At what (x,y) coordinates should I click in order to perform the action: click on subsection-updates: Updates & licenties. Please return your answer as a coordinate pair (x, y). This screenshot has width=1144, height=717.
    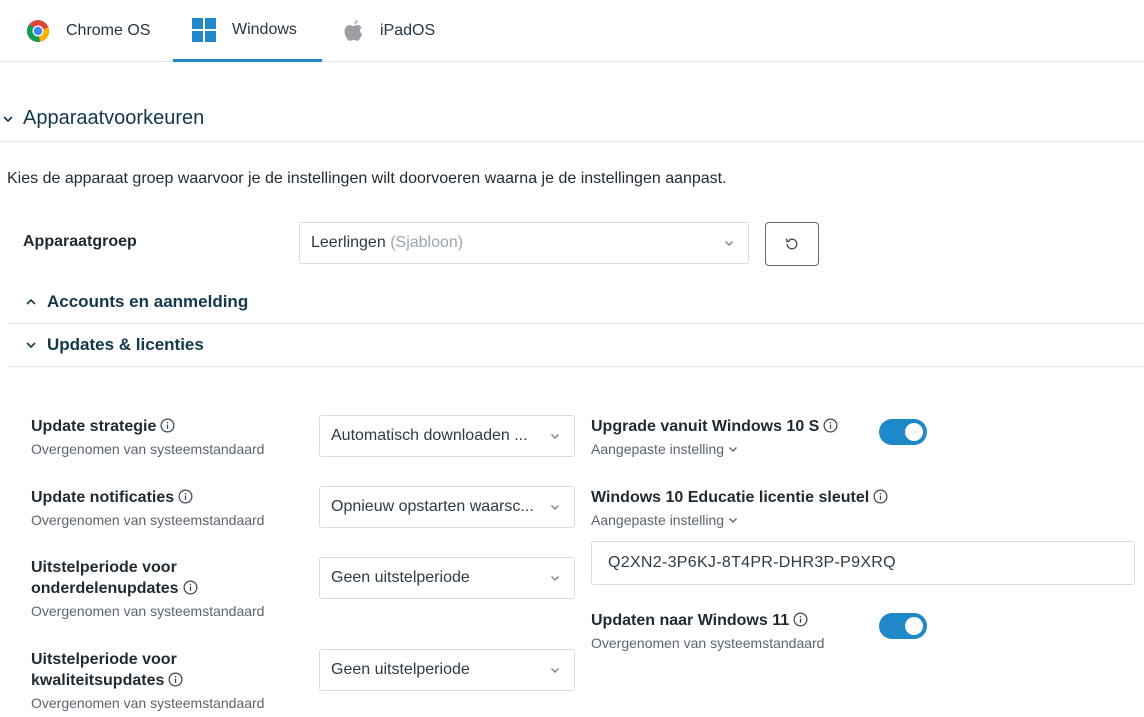
    Looking at the image, I should click on (575, 345).